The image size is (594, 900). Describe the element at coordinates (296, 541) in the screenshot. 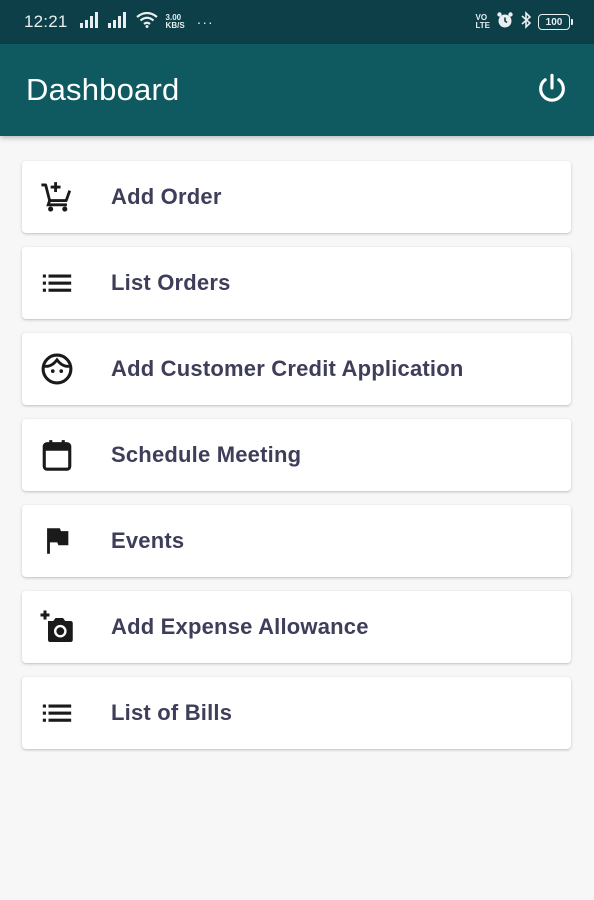

I see `menu-item-events: Events` at that location.